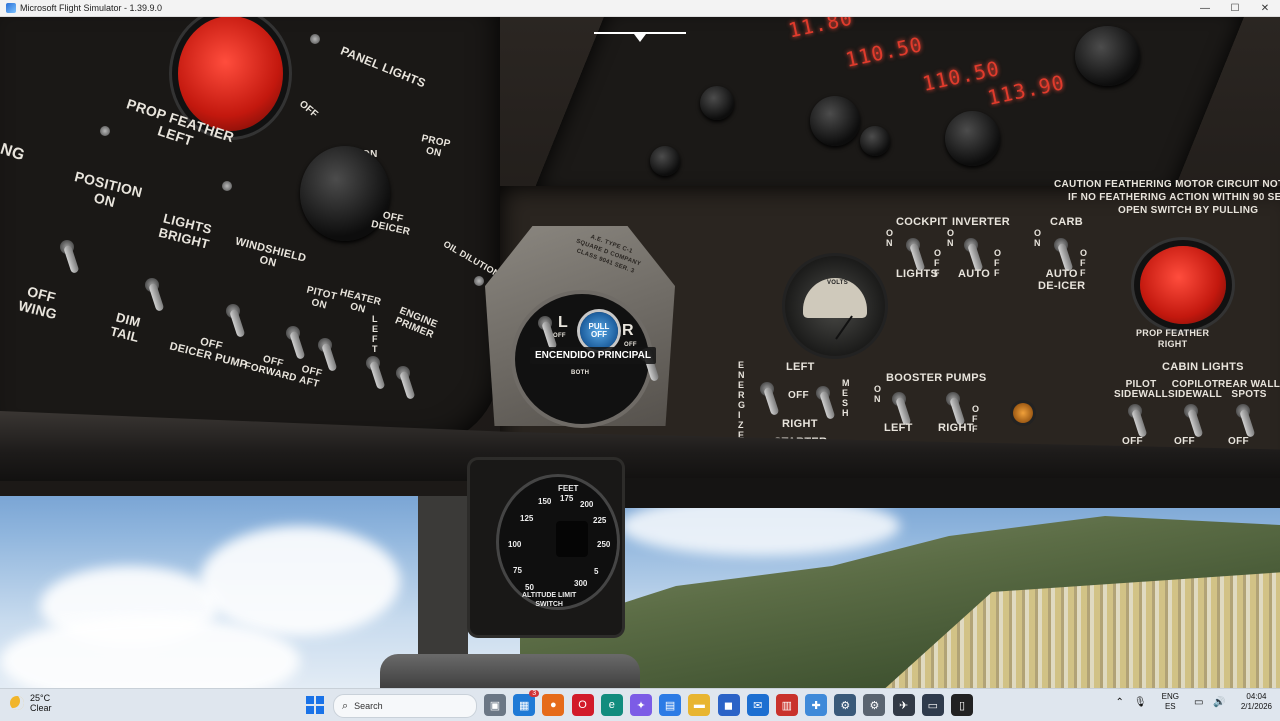 The height and width of the screenshot is (721, 1280). I want to click on magneto-right-label: R, so click(628, 330).